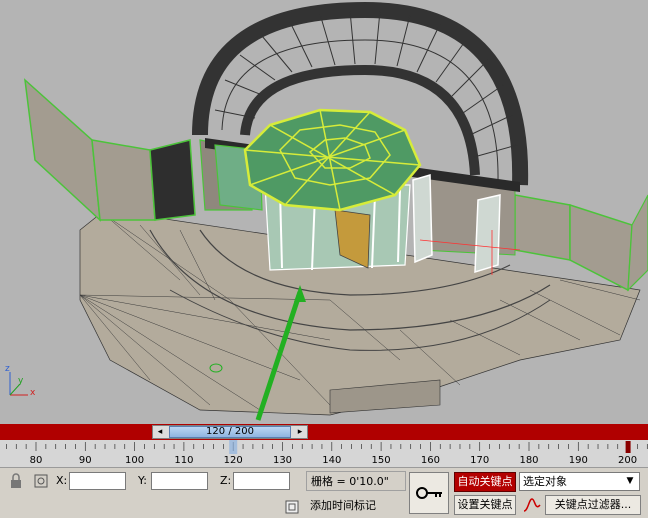  I want to click on ruler-tick-label: 140, so click(331, 460).